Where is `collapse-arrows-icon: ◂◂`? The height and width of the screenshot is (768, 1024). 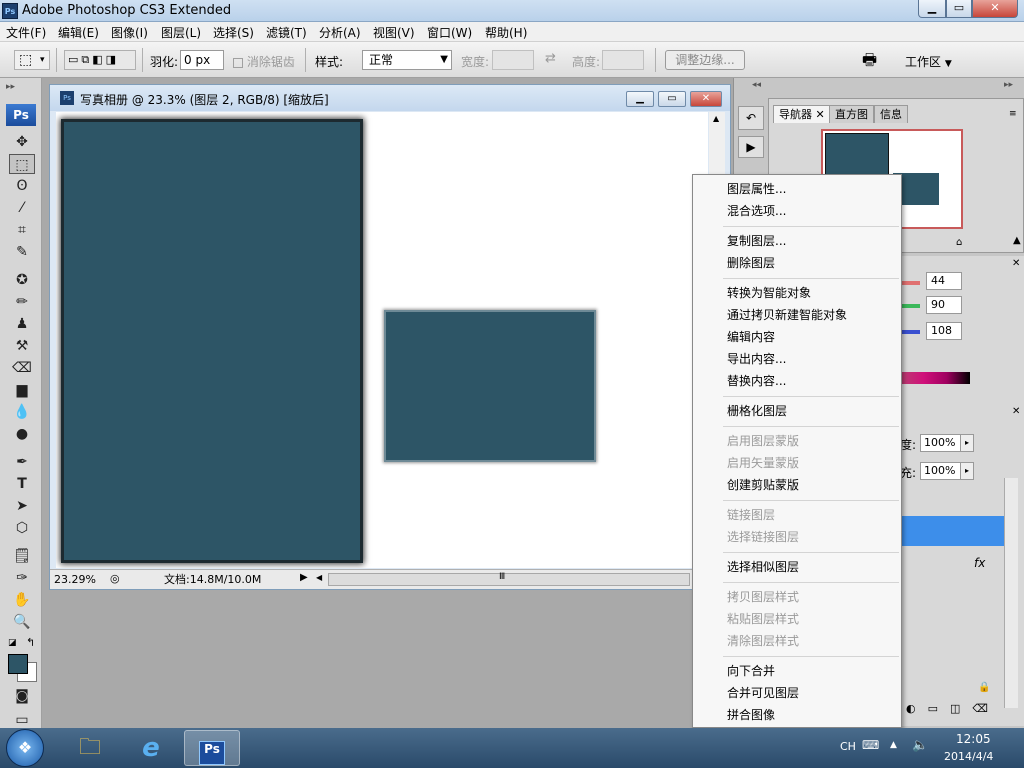
collapse-arrows-icon: ◂◂ is located at coordinates (756, 85).